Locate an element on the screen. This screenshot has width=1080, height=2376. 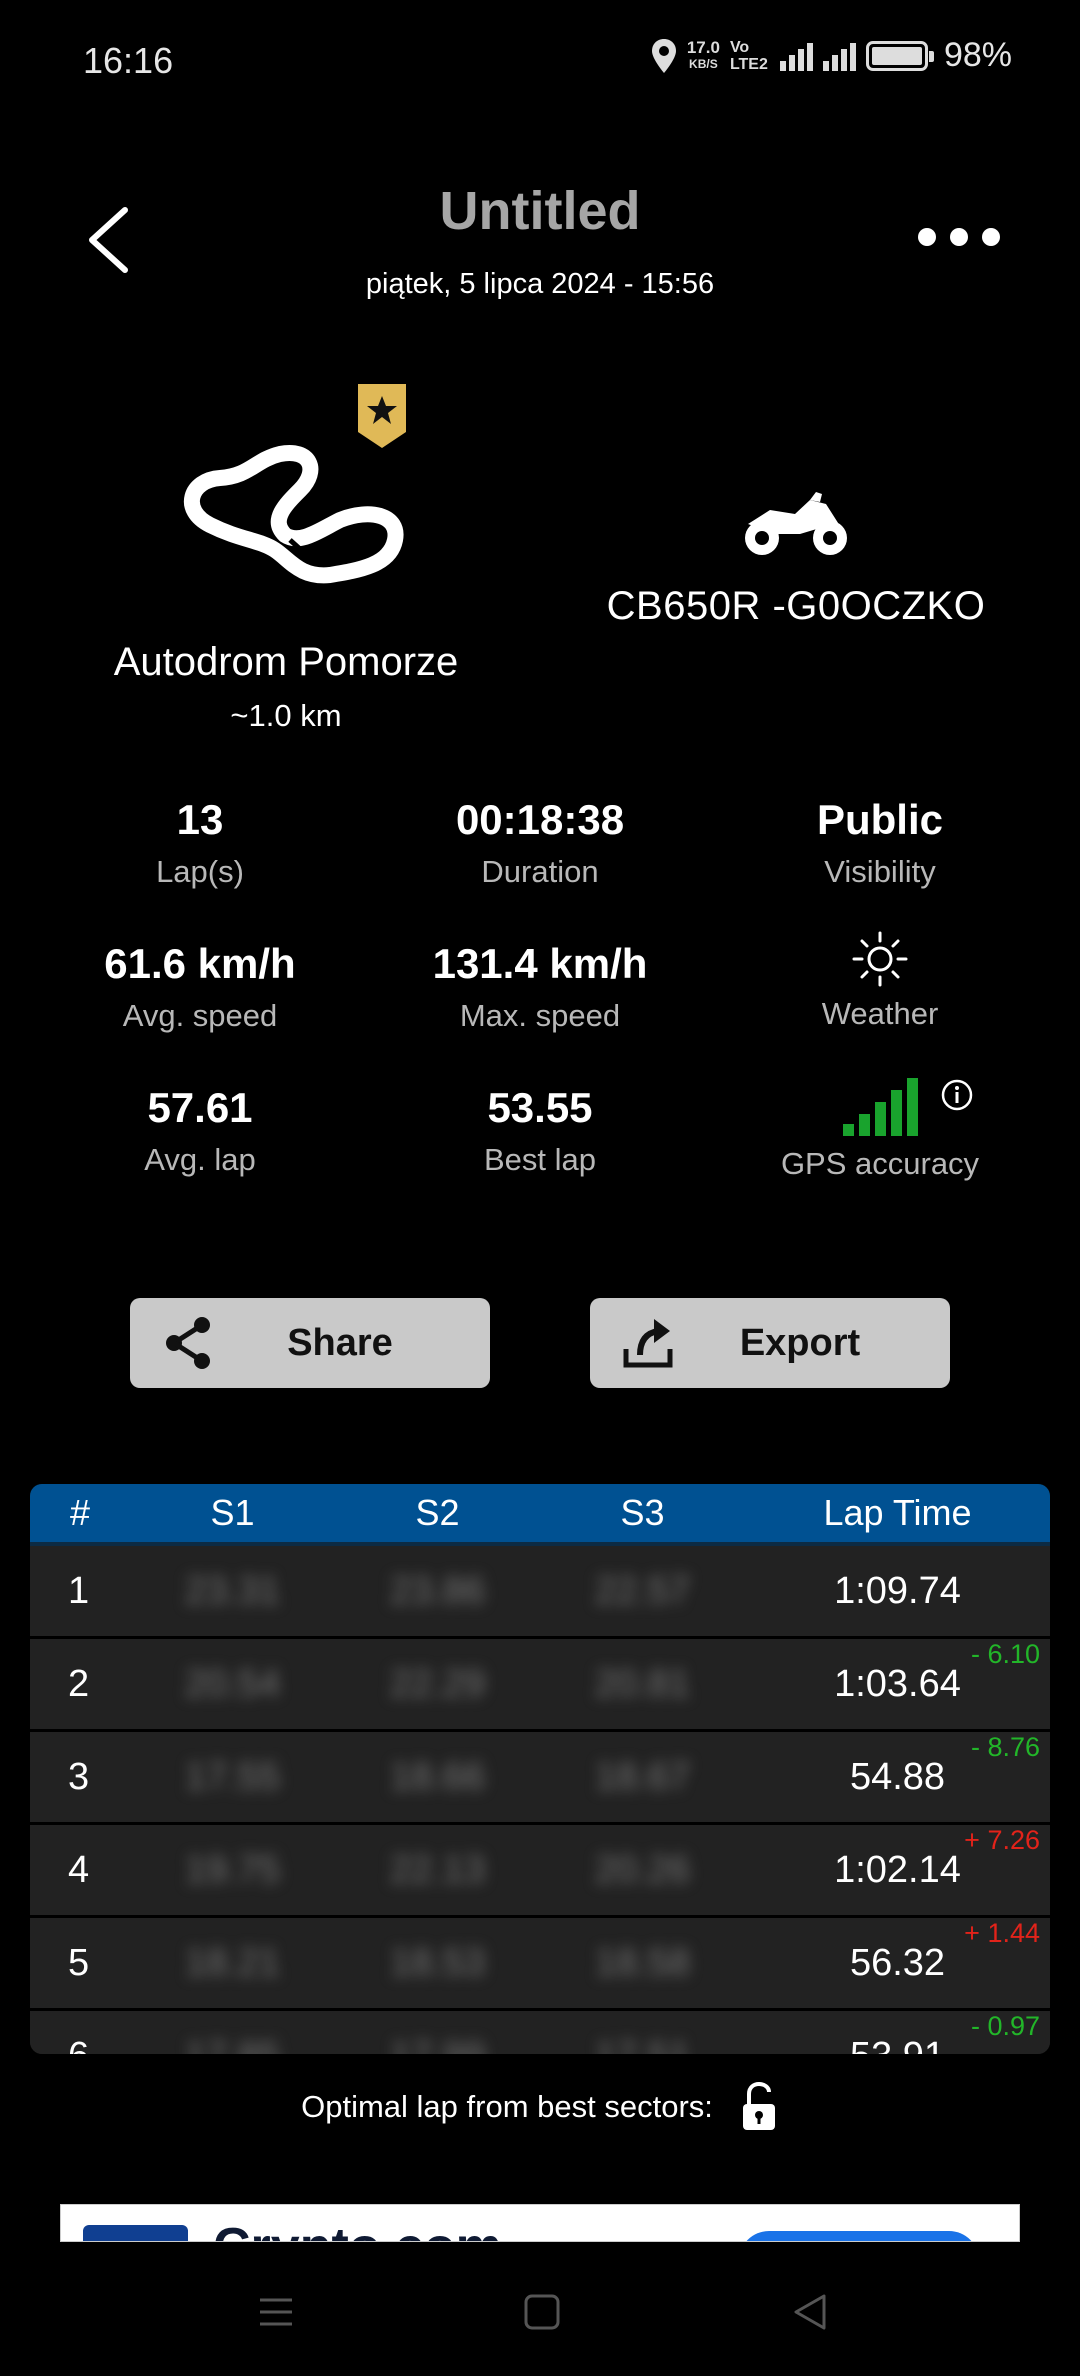
lap-delta: - 8.76 is located at coordinates (1005, 1747).